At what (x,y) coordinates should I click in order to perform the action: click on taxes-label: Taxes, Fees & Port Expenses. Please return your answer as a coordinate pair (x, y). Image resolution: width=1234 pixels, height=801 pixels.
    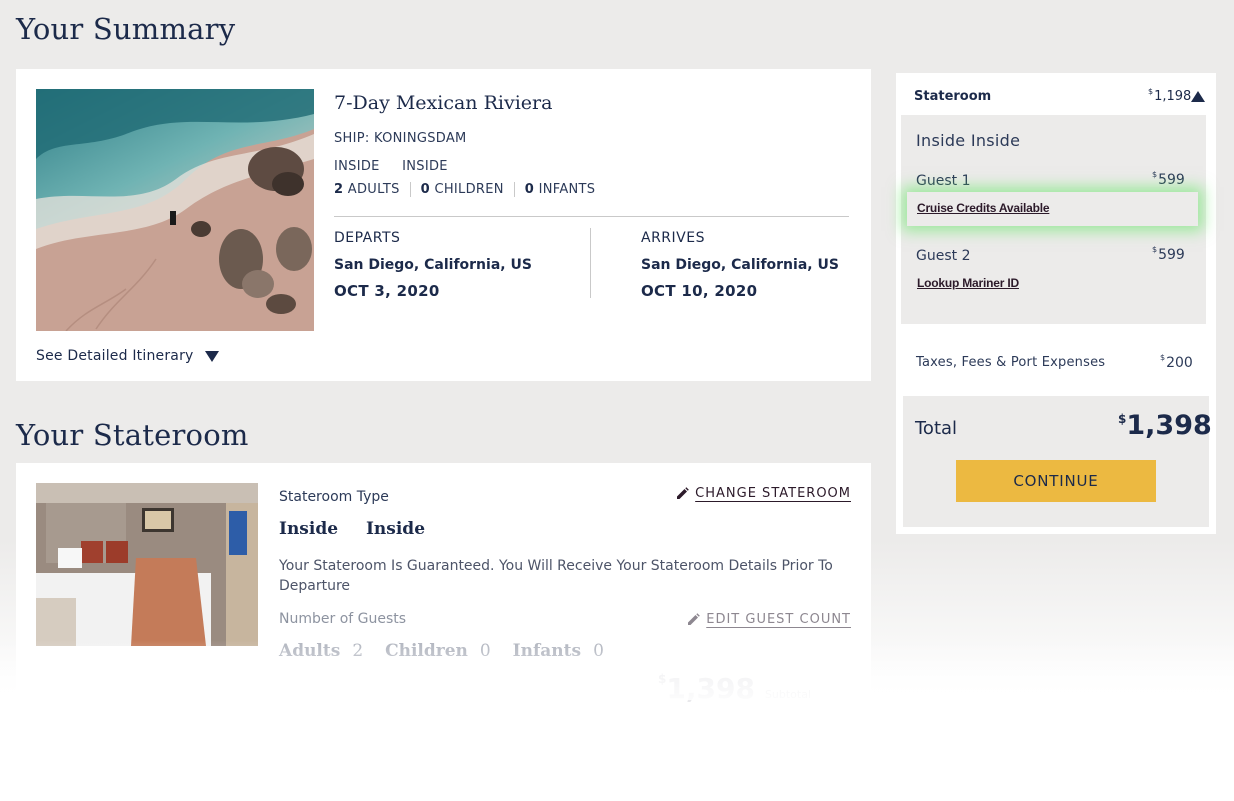
    Looking at the image, I should click on (1011, 362).